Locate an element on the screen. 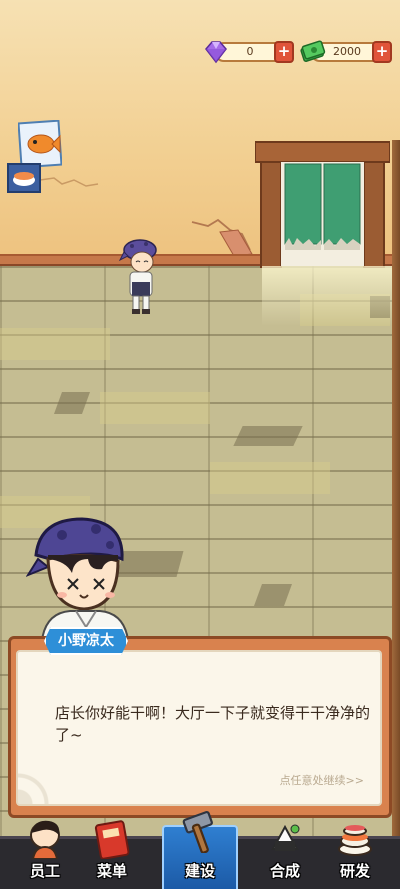 This screenshot has height=889, width=400. hammer-icon is located at coordinates (197, 832).